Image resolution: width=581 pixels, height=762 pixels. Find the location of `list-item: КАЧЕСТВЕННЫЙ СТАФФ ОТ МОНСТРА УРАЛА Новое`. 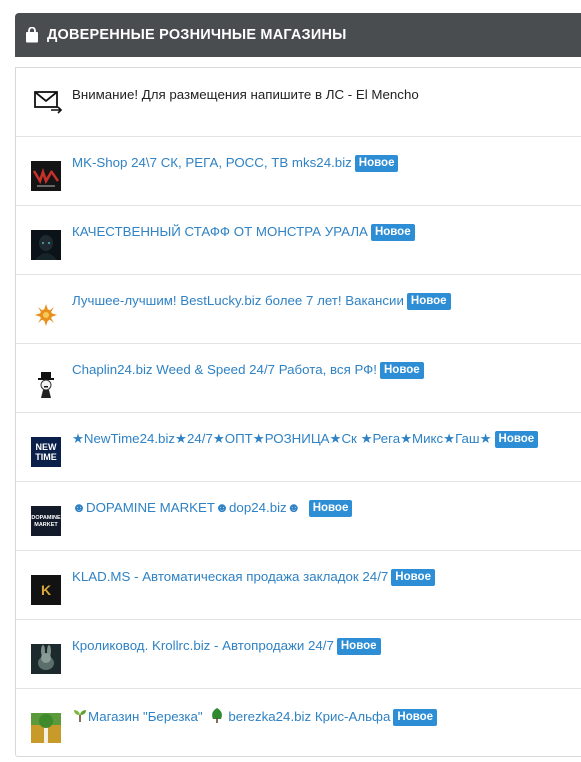

list-item: КАЧЕСТВЕННЫЙ СТАФФ ОТ МОНСТРА УРАЛА Новое is located at coordinates (298, 240).